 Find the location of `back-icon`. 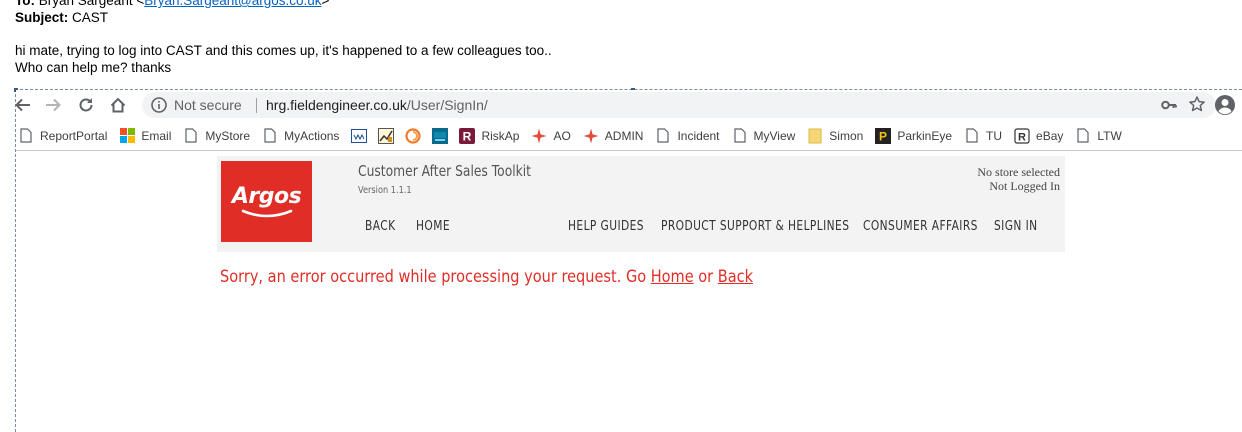

back-icon is located at coordinates (23, 105).